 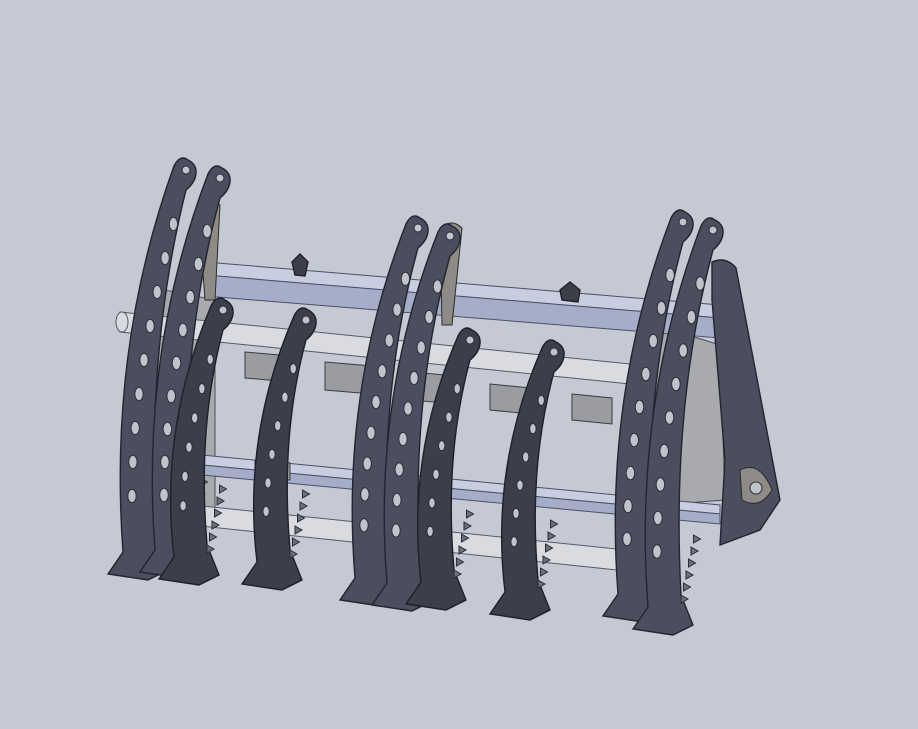 What do you see at coordinates (756, 488) in the screenshot?
I see `side-plate-lug-hole` at bounding box center [756, 488].